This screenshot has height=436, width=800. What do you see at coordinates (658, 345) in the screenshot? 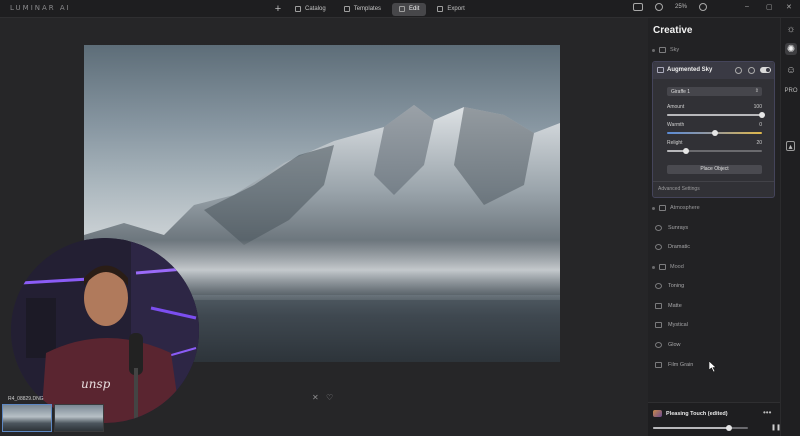
I see `glow-icon` at bounding box center [658, 345].